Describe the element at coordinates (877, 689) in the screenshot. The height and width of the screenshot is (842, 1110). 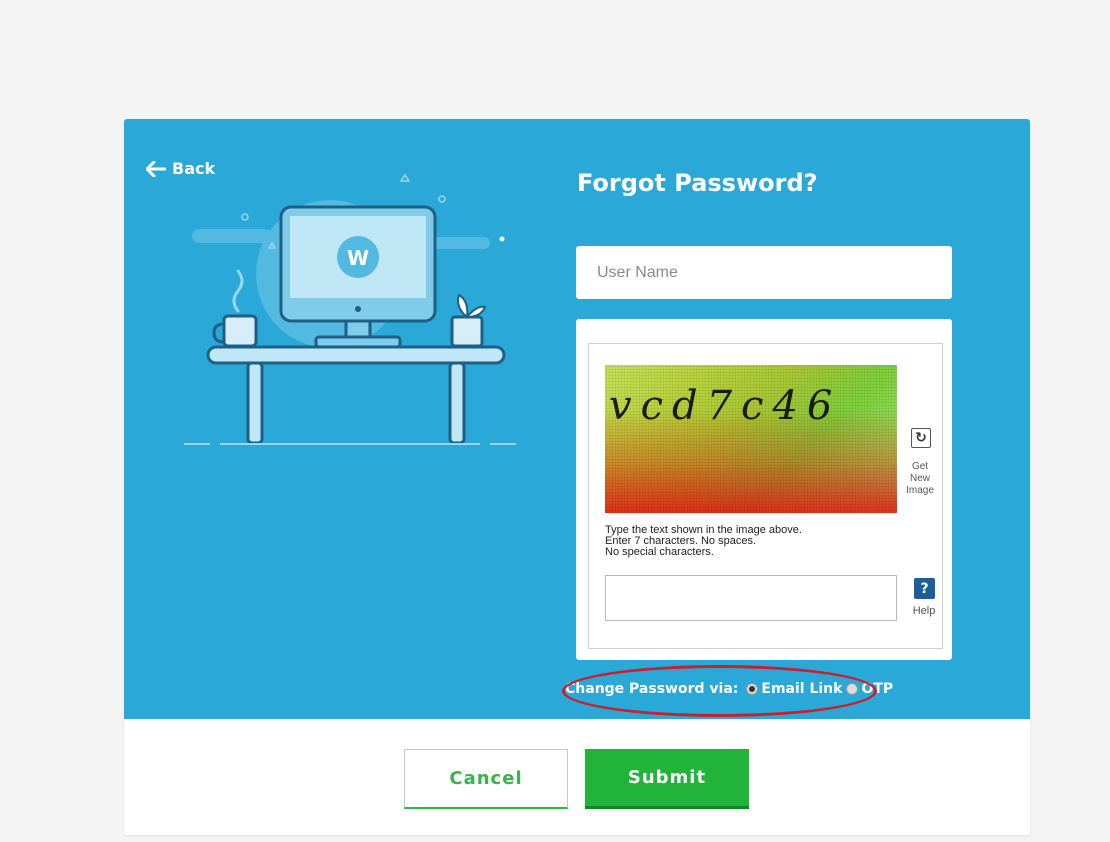
I see `otp-label: OTP` at that location.